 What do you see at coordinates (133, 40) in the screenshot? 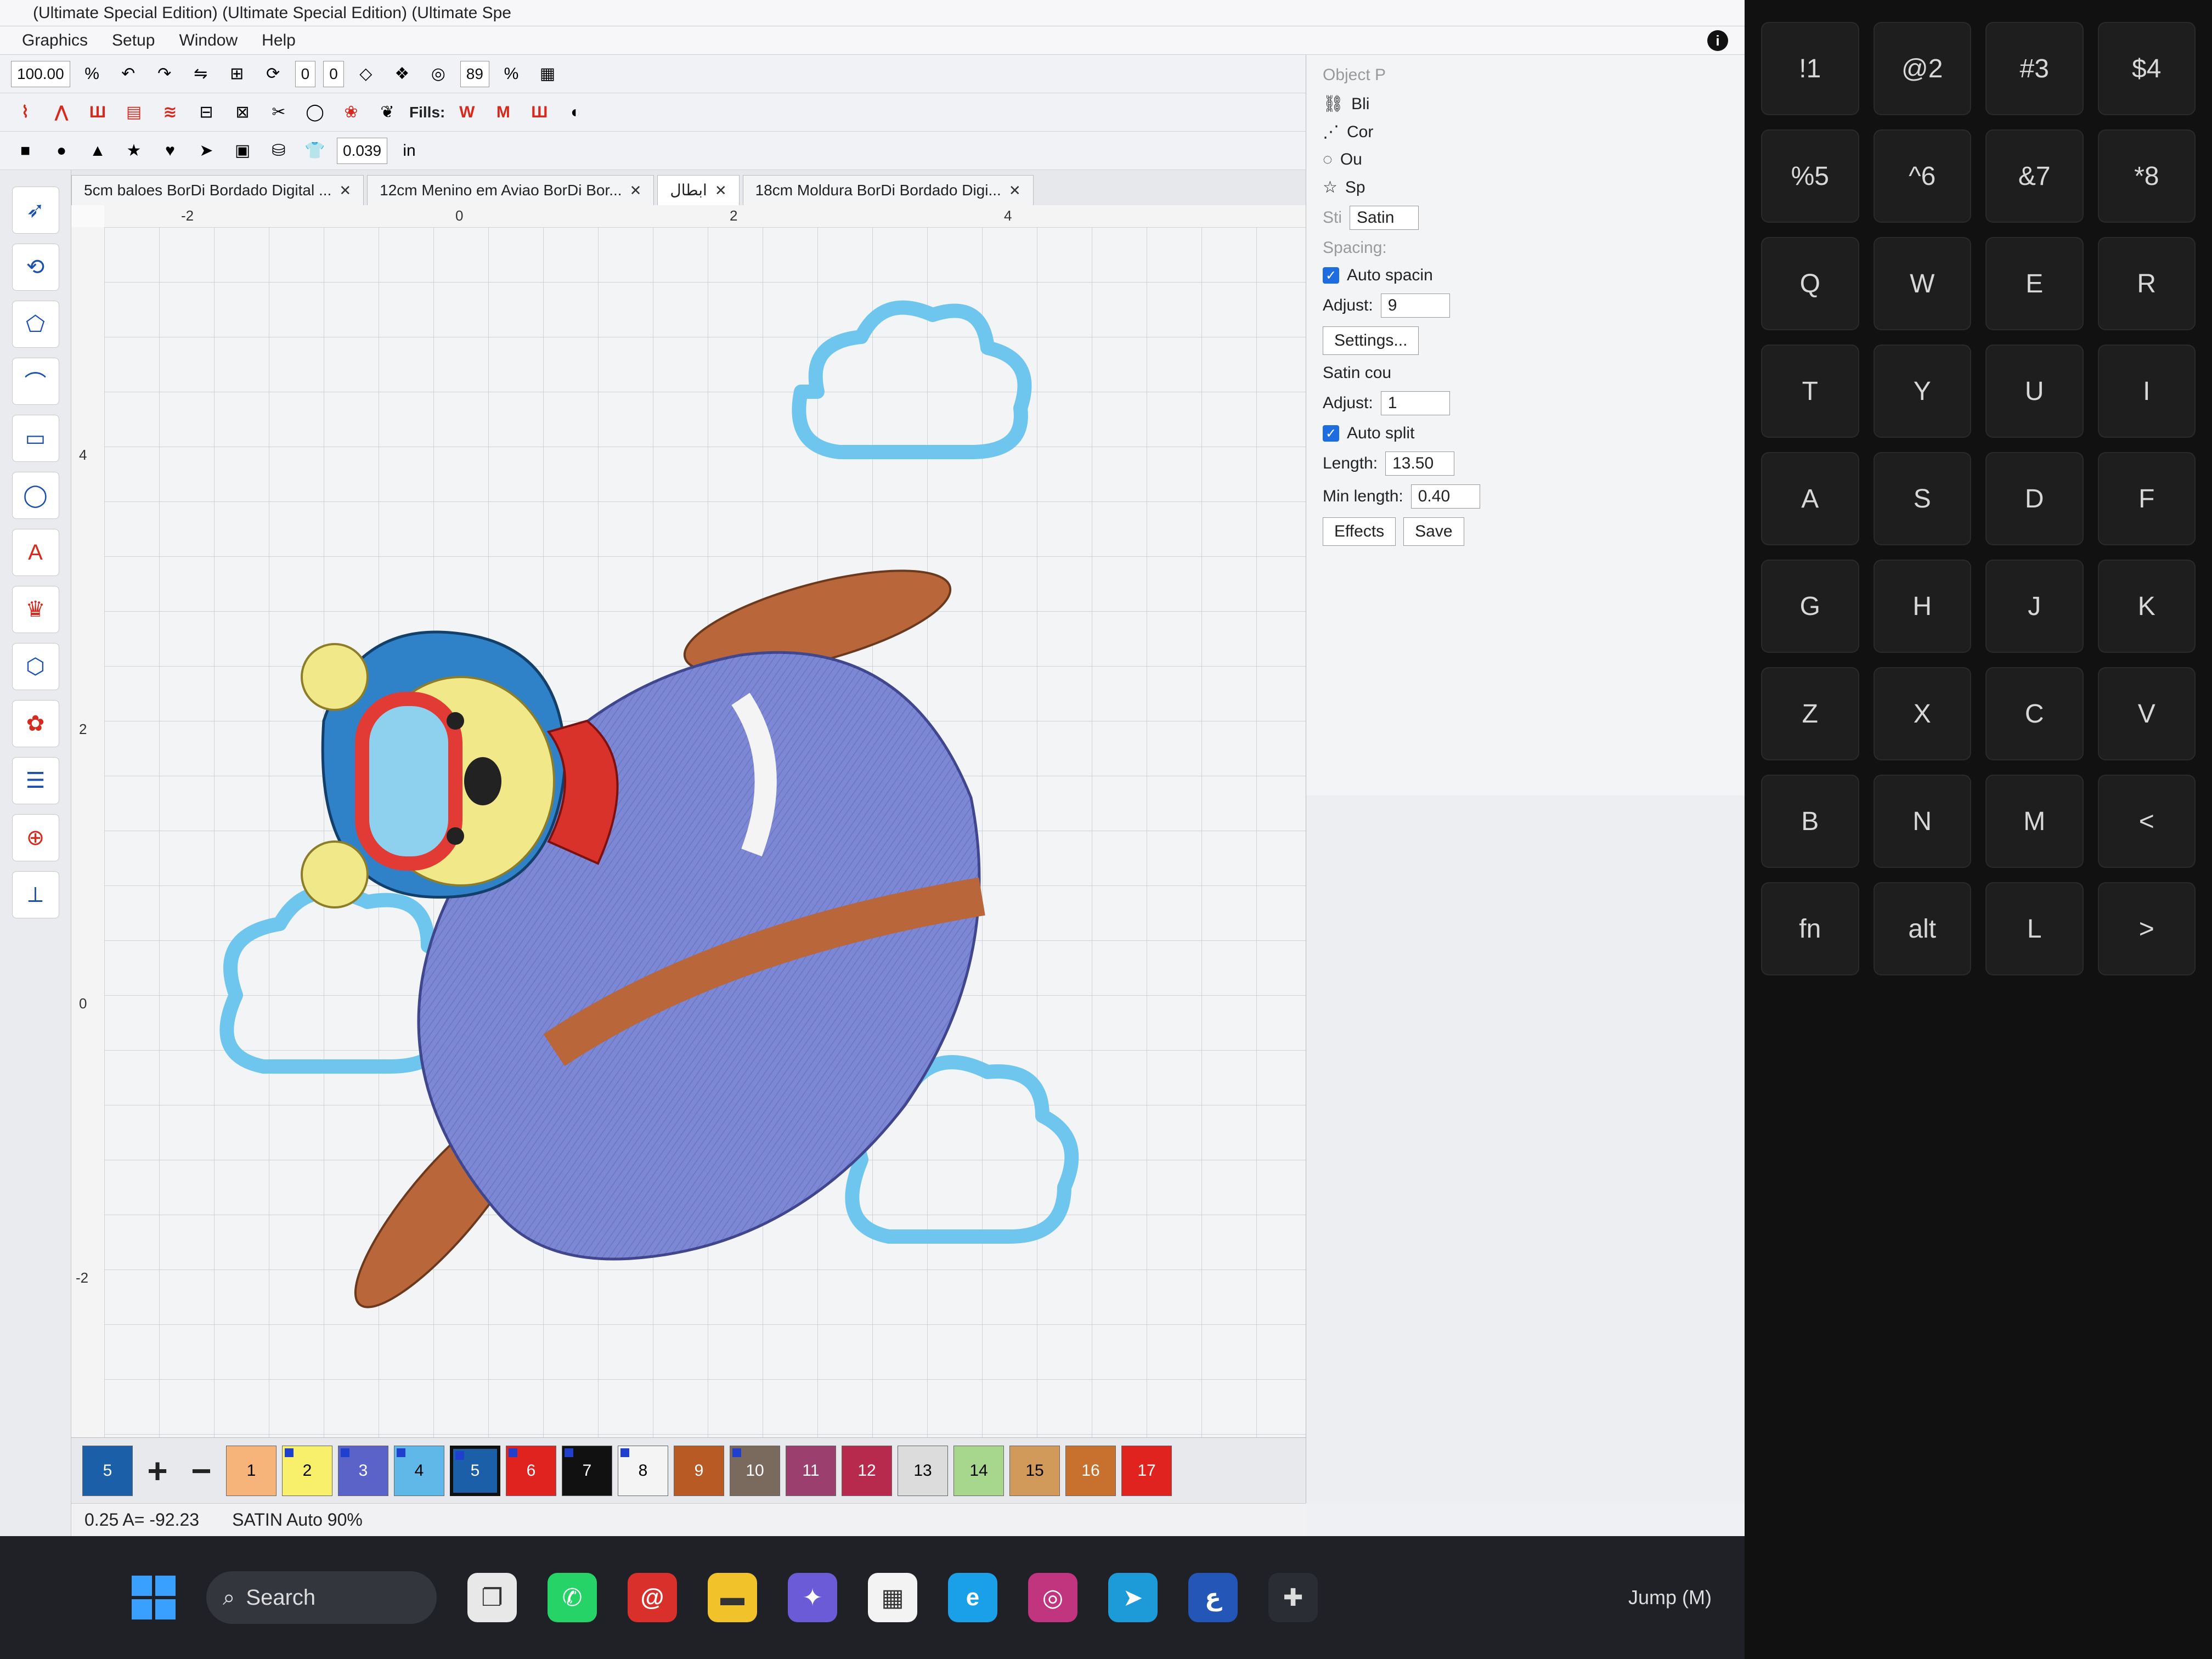
I see `menu-setup: Setup` at bounding box center [133, 40].